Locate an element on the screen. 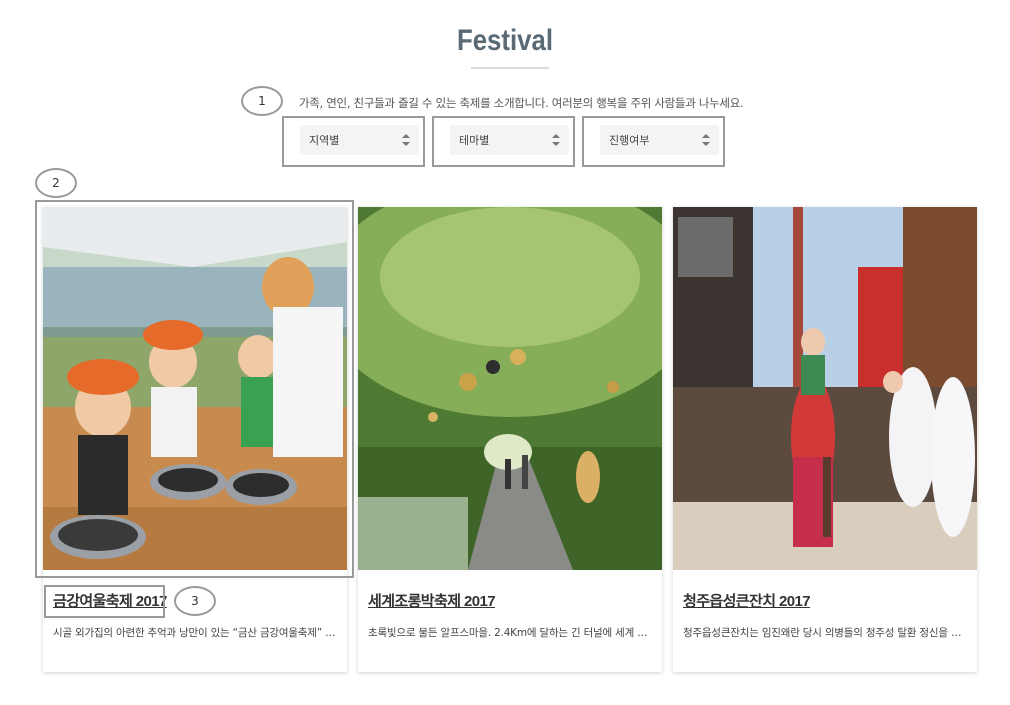 The height and width of the screenshot is (705, 1010). annotation-marker-3: 3 is located at coordinates (195, 601).